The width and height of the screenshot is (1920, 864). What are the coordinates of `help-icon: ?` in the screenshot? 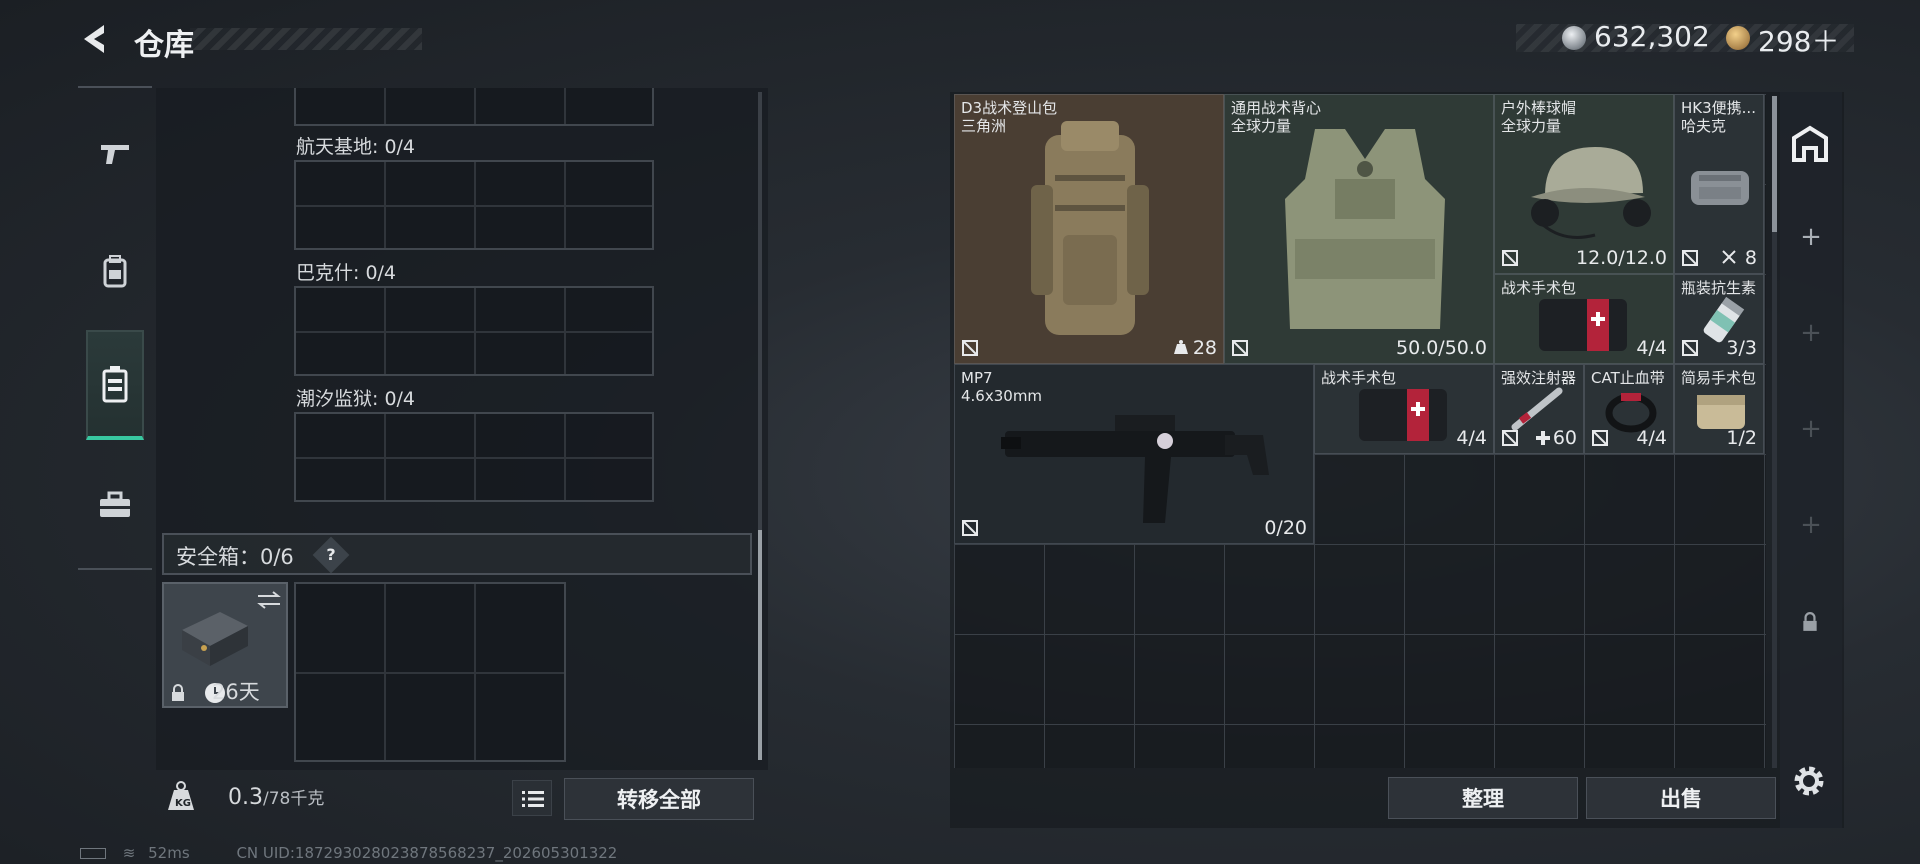 It's located at (331, 555).